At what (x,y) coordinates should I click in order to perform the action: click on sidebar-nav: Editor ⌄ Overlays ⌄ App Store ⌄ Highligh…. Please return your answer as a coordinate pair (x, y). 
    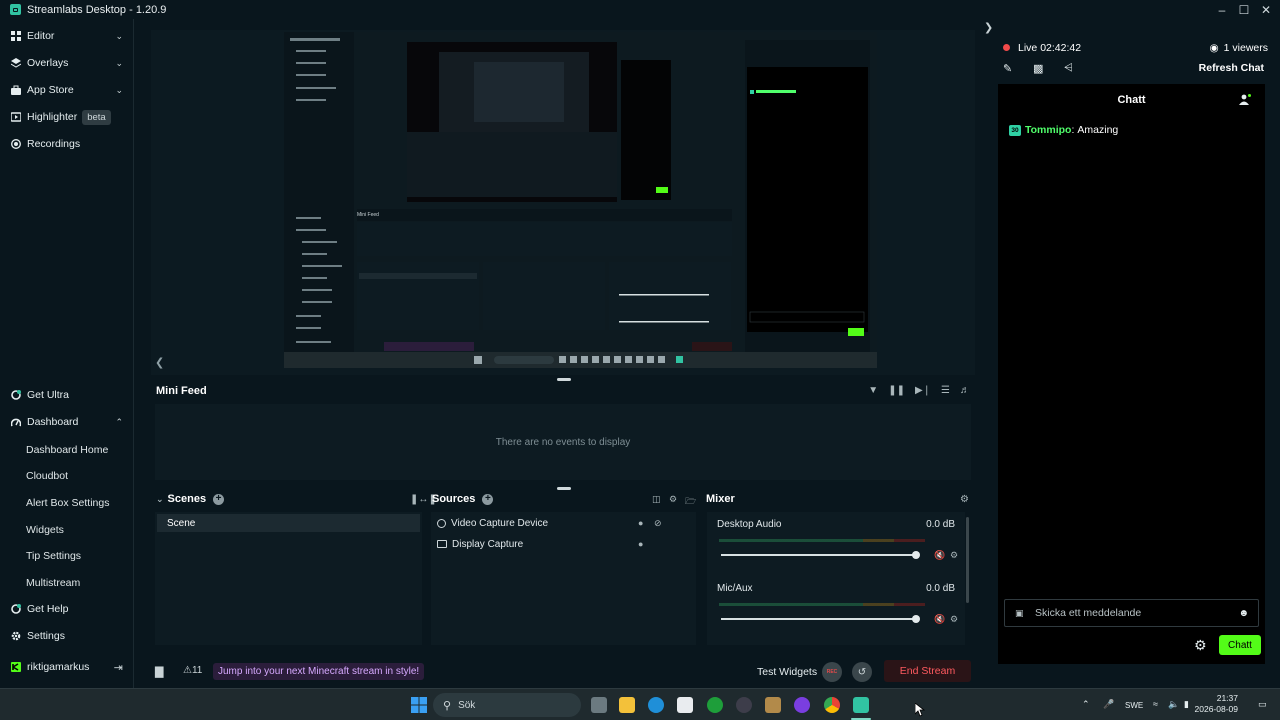
    Looking at the image, I should click on (67, 353).